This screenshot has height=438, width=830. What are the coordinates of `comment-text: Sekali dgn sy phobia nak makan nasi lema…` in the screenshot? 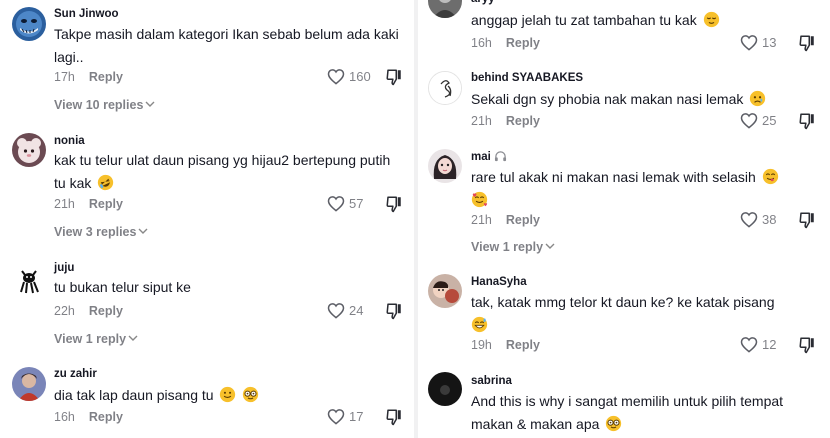 It's located at (646, 99).